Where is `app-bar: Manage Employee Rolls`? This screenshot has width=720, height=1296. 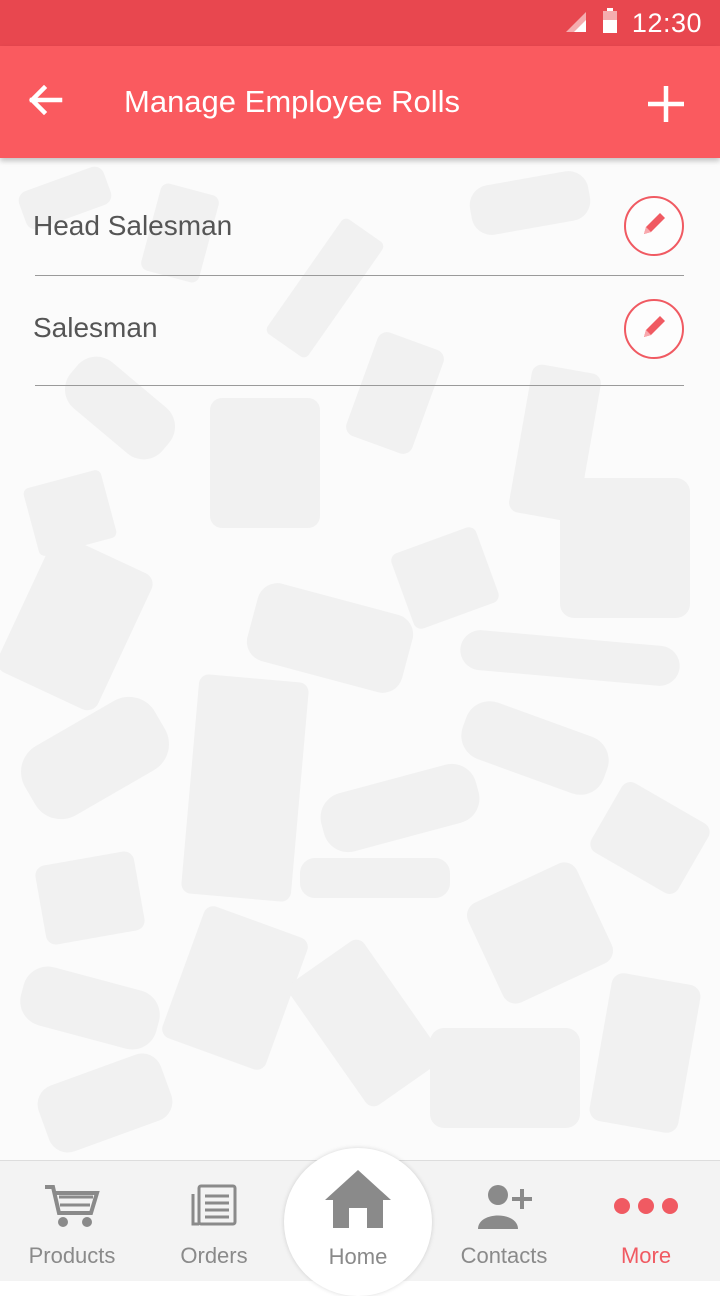 app-bar: Manage Employee Rolls is located at coordinates (360, 102).